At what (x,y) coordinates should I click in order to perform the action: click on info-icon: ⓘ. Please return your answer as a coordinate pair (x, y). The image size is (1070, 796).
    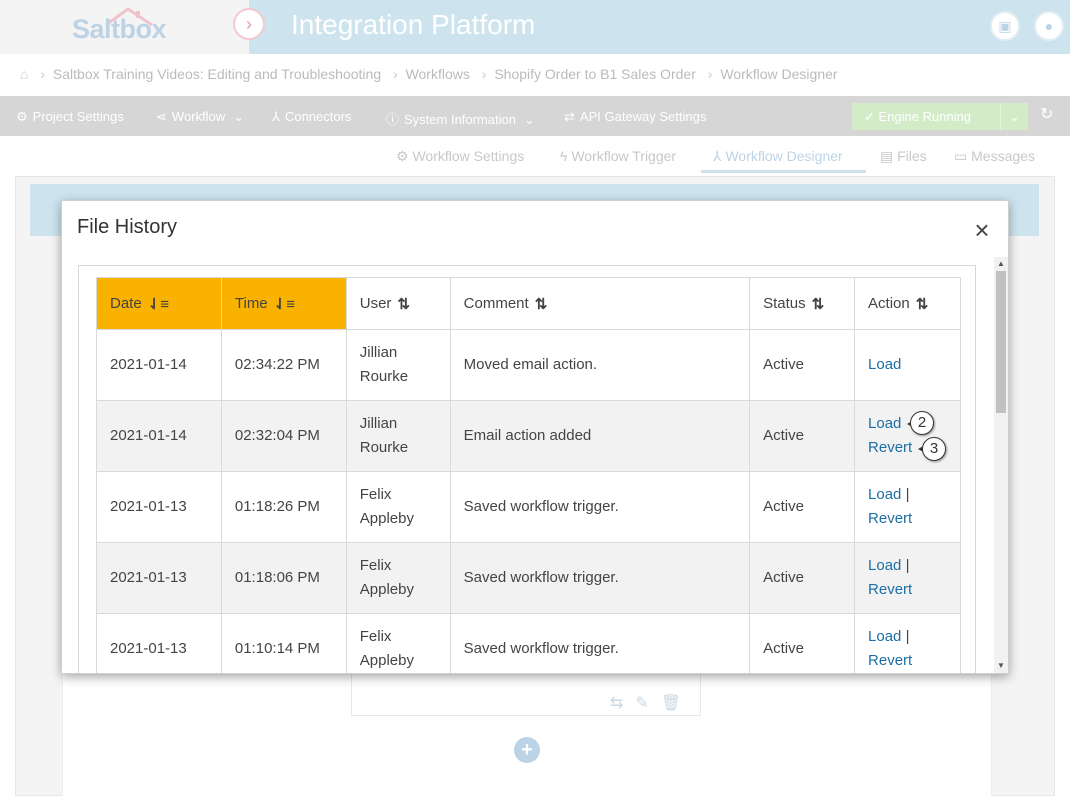
    Looking at the image, I should click on (393, 119).